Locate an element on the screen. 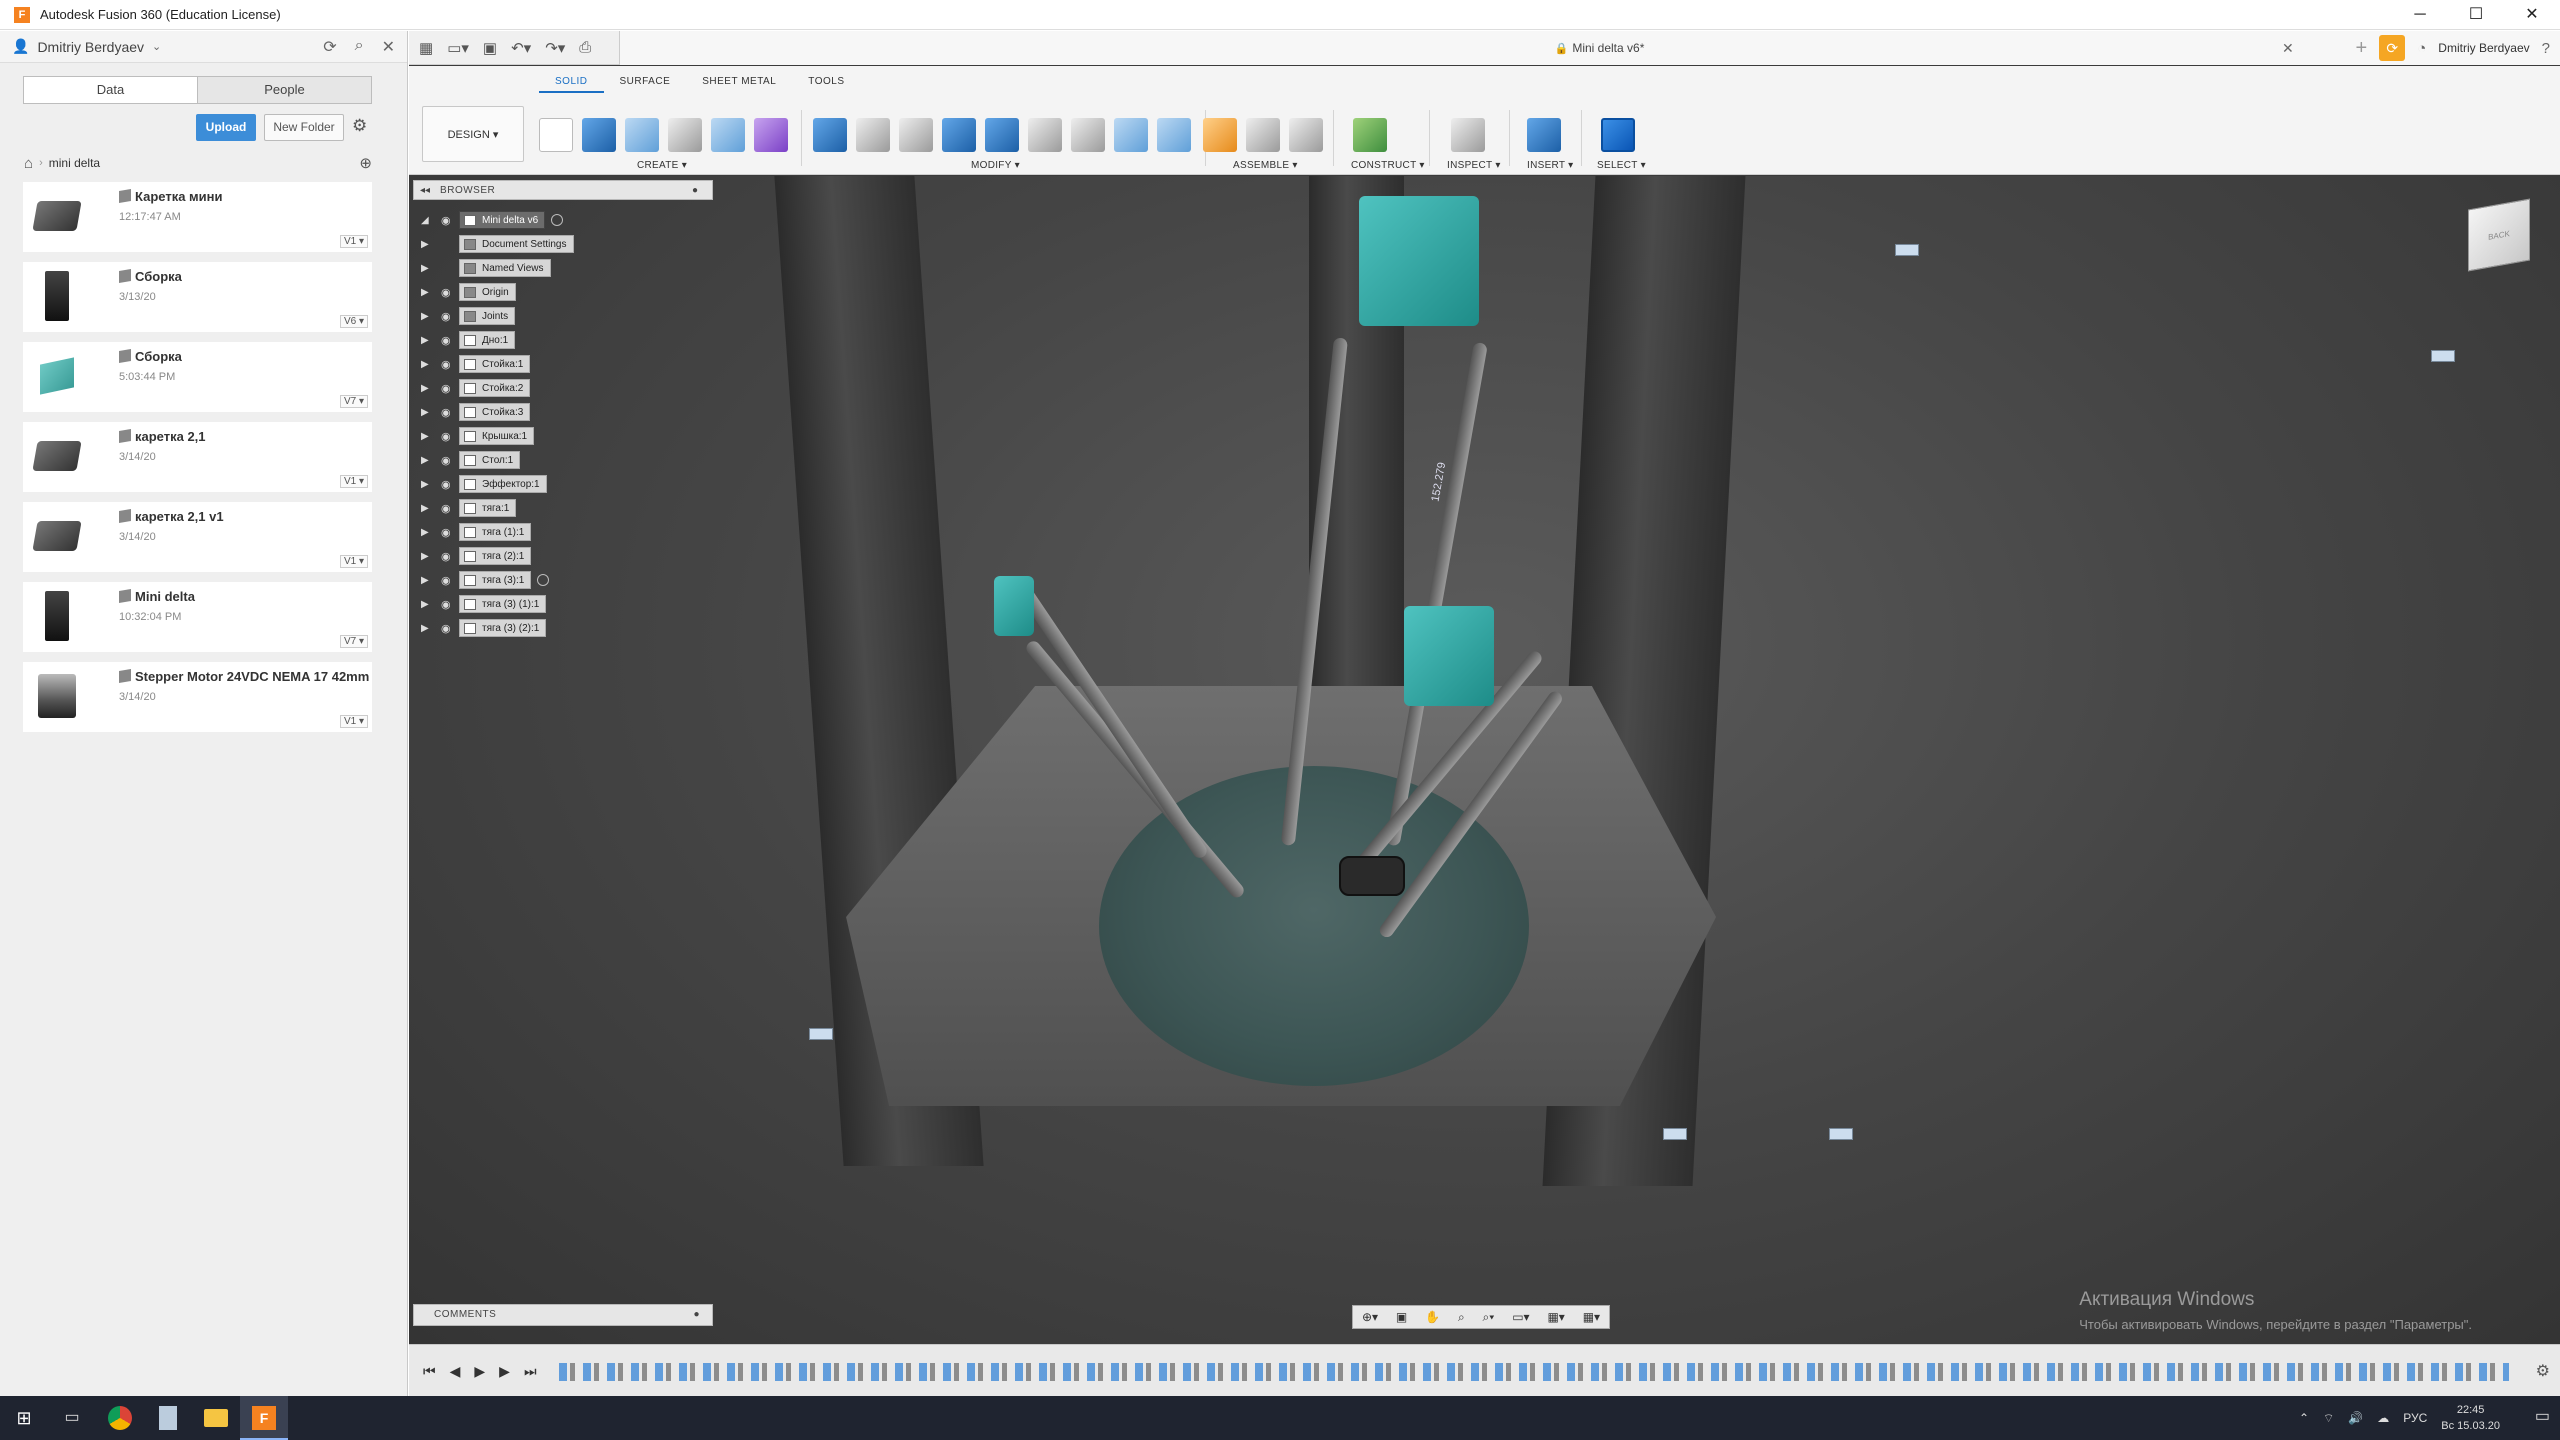 This screenshot has width=2560, height=1440. browser-node: тяга (3):1 is located at coordinates (495, 580).